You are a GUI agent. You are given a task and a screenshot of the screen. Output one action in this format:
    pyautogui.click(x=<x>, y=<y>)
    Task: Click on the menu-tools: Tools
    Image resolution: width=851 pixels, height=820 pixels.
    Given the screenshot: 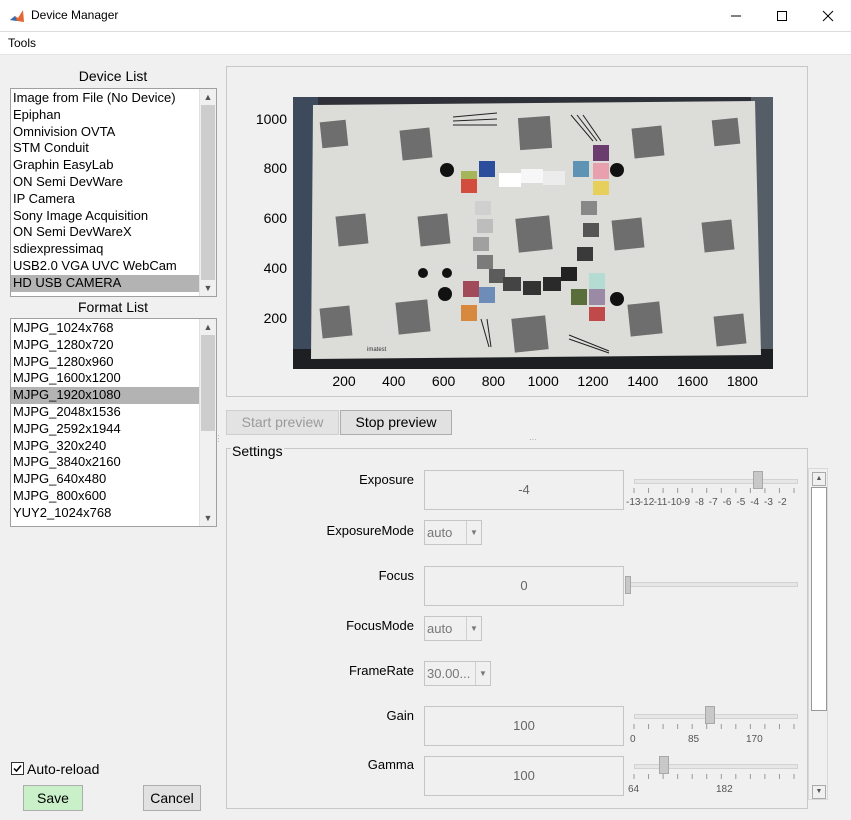 What is the action you would take?
    pyautogui.click(x=22, y=43)
    